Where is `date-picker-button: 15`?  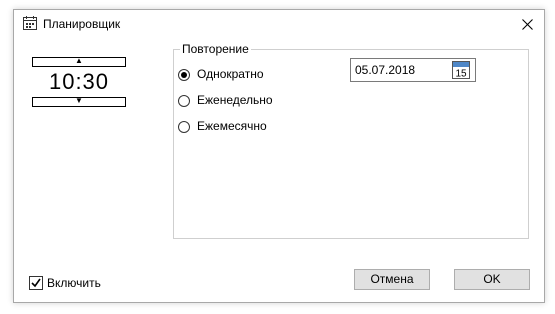
date-picker-button: 15 is located at coordinates (461, 70).